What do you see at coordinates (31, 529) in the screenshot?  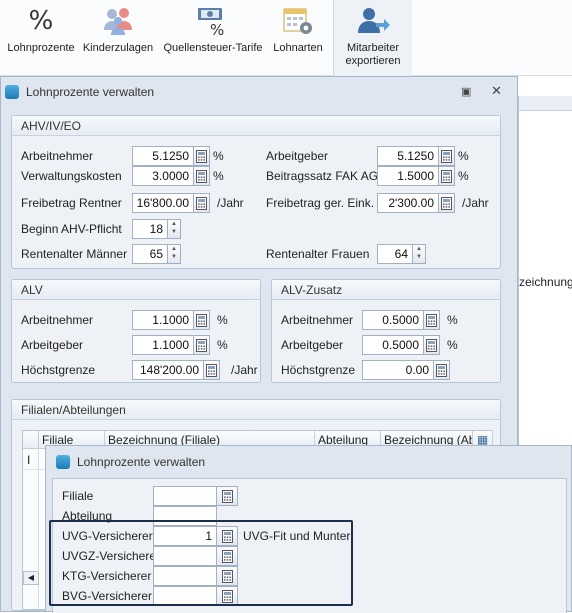 I see `row-indicator-column` at bounding box center [31, 529].